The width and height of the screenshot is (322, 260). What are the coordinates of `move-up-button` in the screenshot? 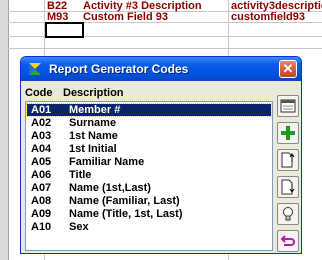 It's located at (288, 160).